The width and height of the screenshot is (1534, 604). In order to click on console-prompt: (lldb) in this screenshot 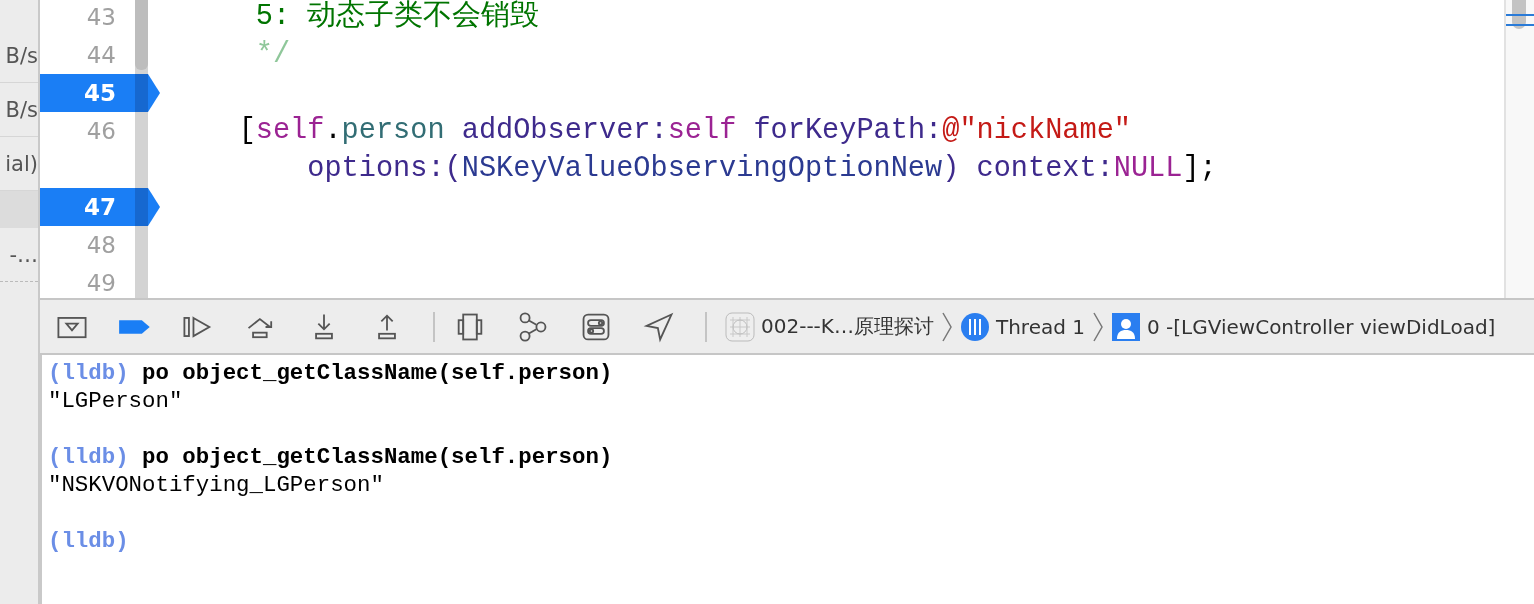, I will do `click(88, 541)`.